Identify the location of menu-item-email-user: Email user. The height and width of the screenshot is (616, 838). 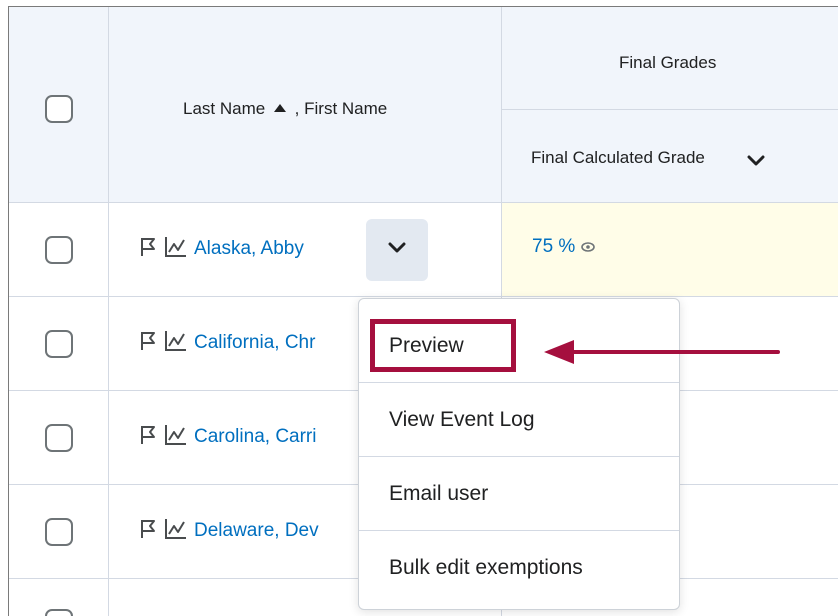
(519, 493).